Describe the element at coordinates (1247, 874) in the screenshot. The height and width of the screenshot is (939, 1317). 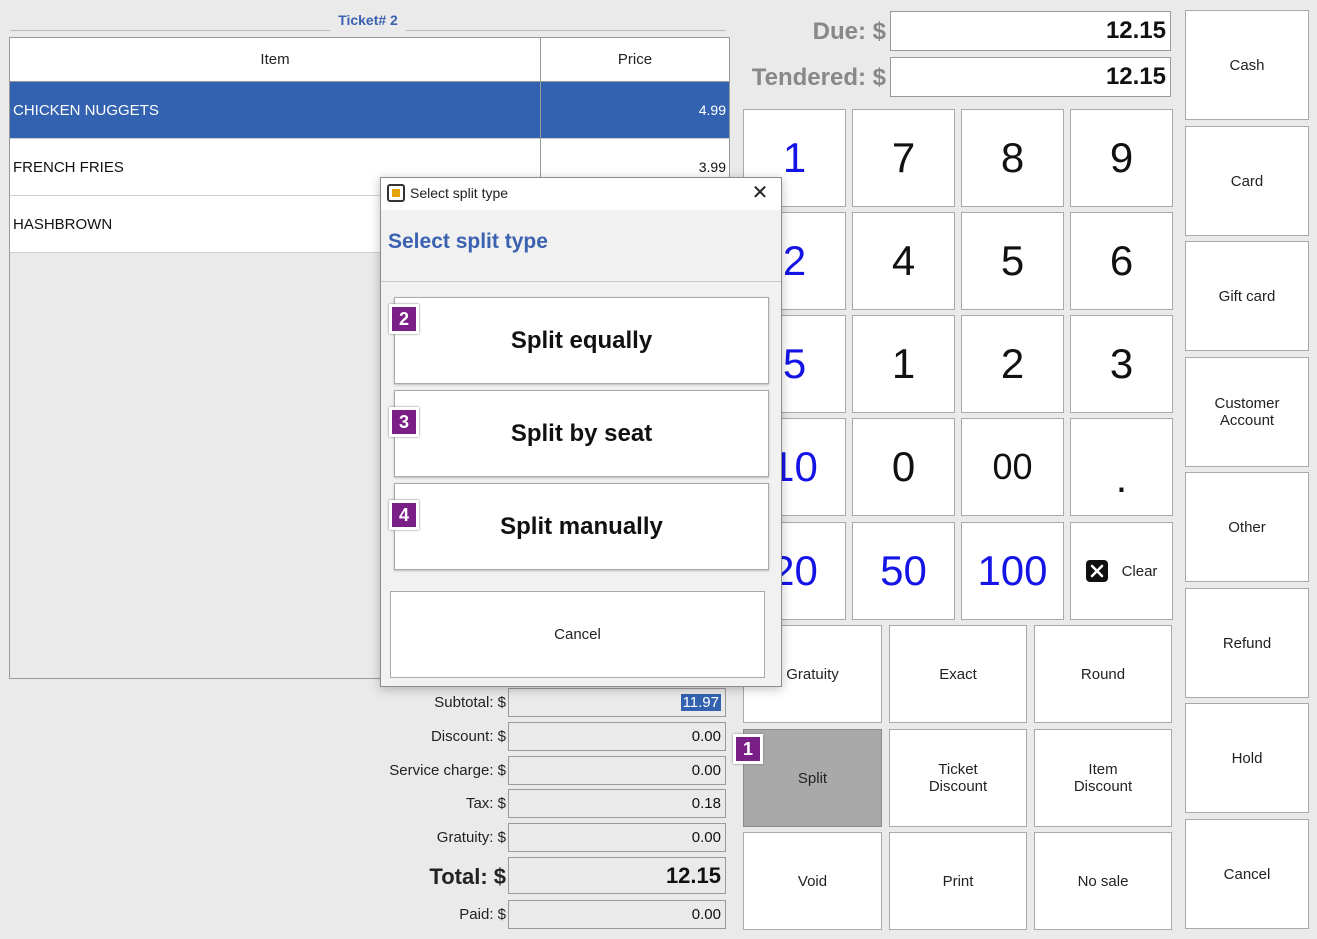
I see `cancel-payment-button: Cancel` at that location.